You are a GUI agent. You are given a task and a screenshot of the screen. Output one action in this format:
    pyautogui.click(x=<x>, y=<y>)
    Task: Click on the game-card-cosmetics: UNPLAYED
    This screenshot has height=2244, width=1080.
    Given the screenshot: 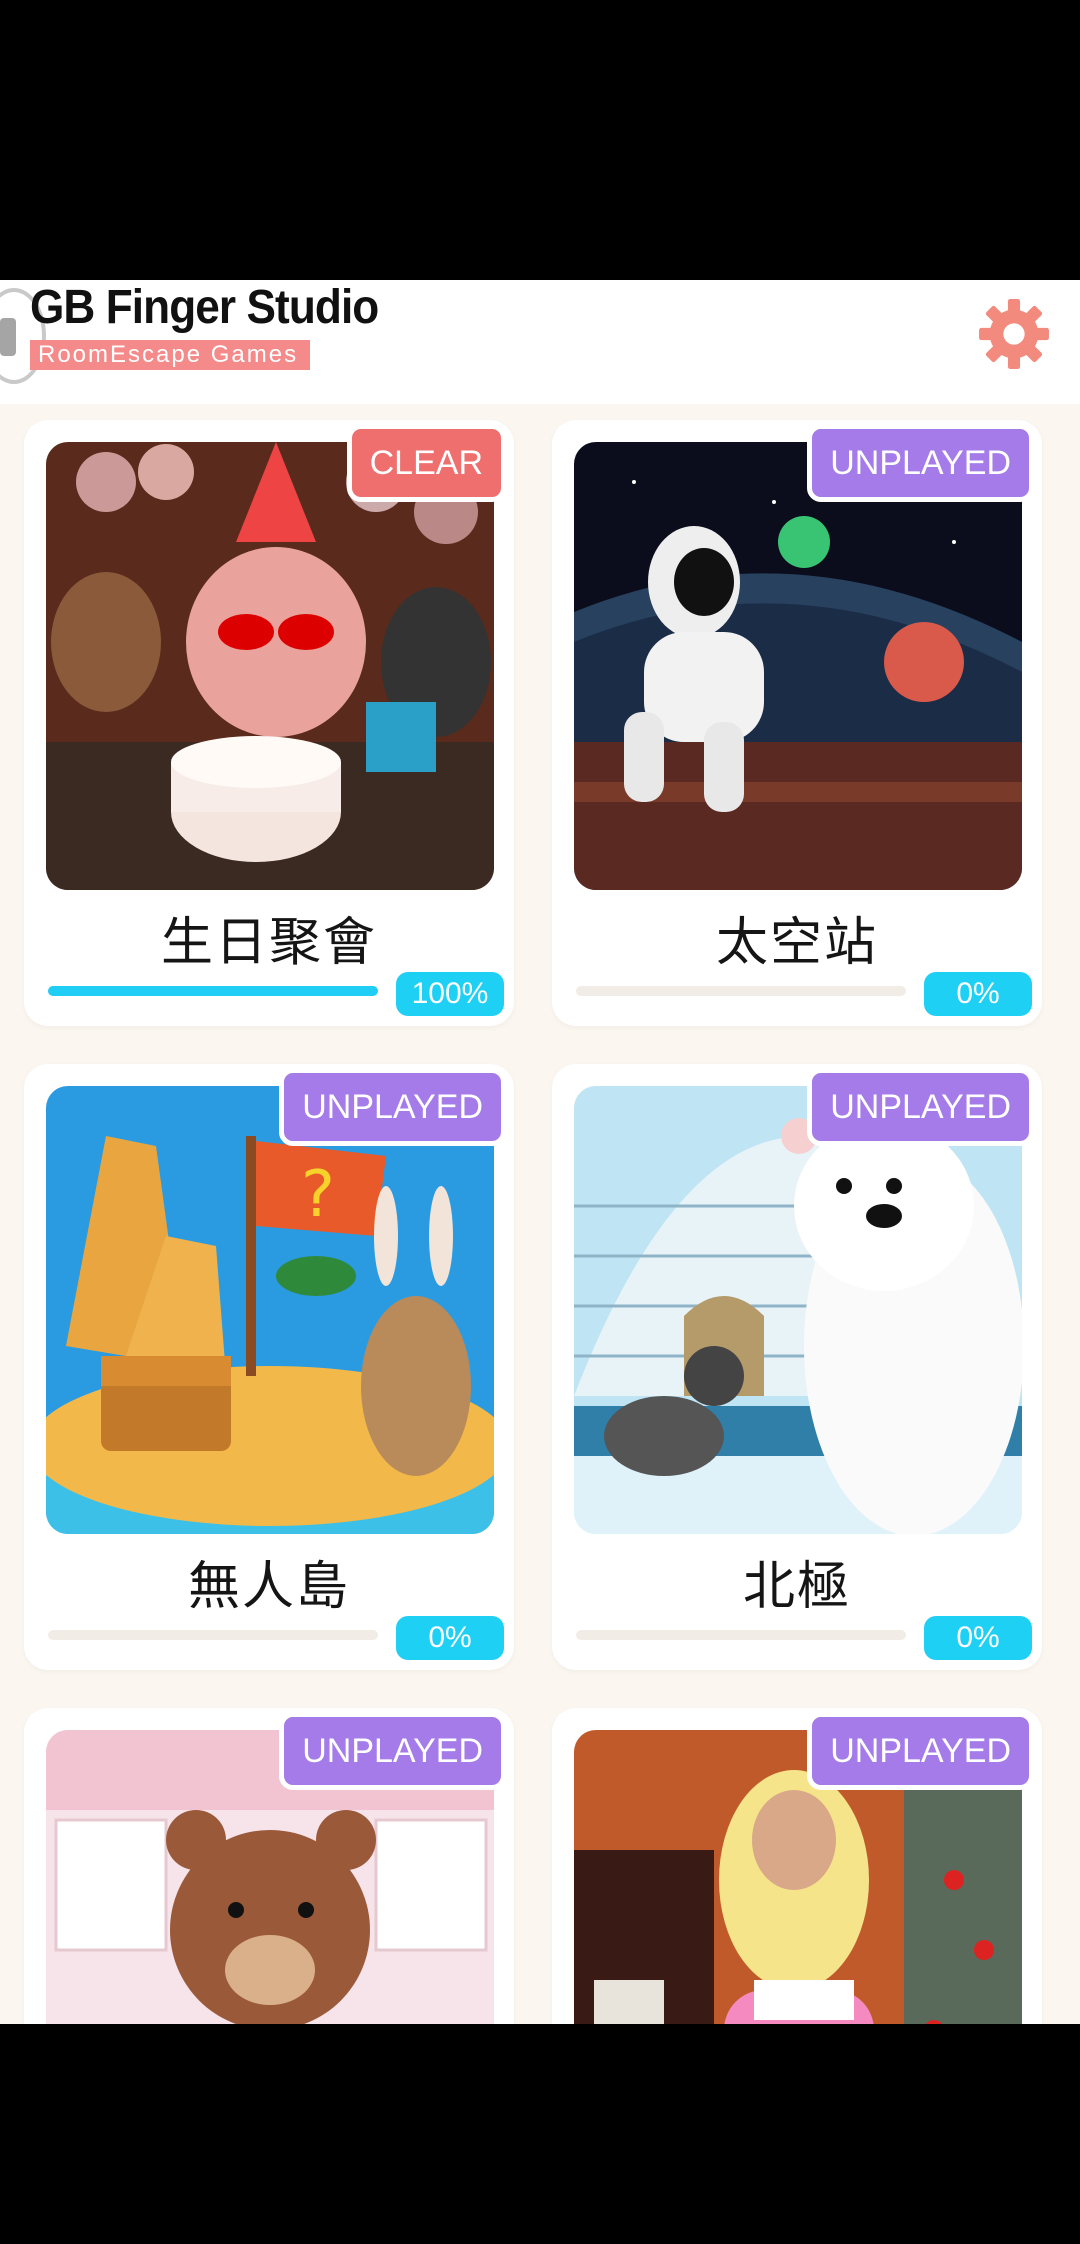 What is the action you would take?
    pyautogui.click(x=269, y=1866)
    